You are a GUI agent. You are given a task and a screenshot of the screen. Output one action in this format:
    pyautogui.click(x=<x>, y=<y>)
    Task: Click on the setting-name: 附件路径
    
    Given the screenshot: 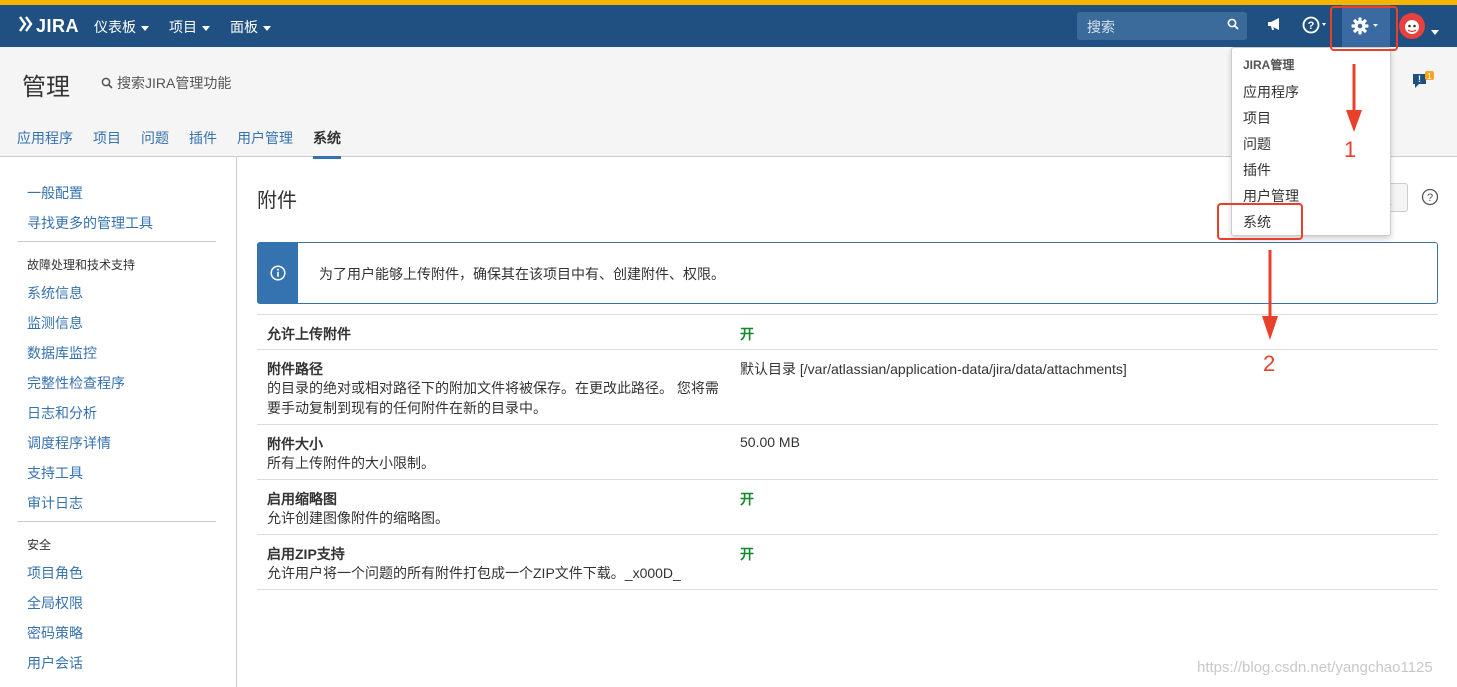 What is the action you would take?
    pyautogui.click(x=295, y=369)
    